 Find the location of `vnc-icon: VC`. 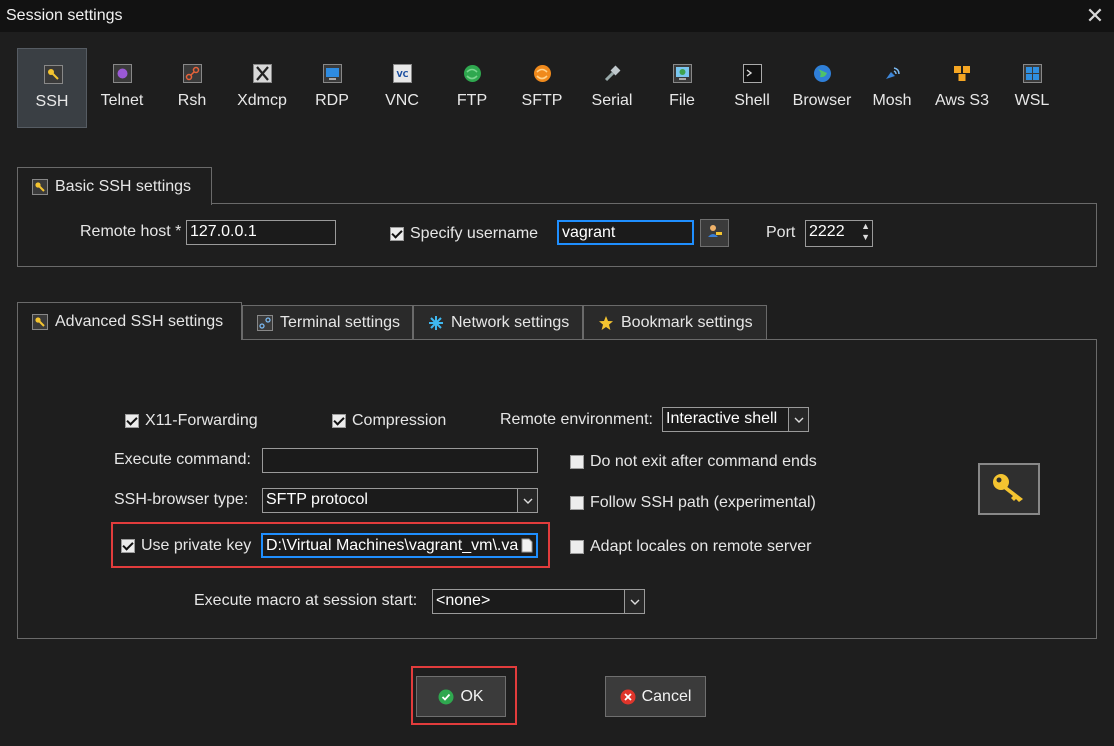

vnc-icon: VC is located at coordinates (402, 73).